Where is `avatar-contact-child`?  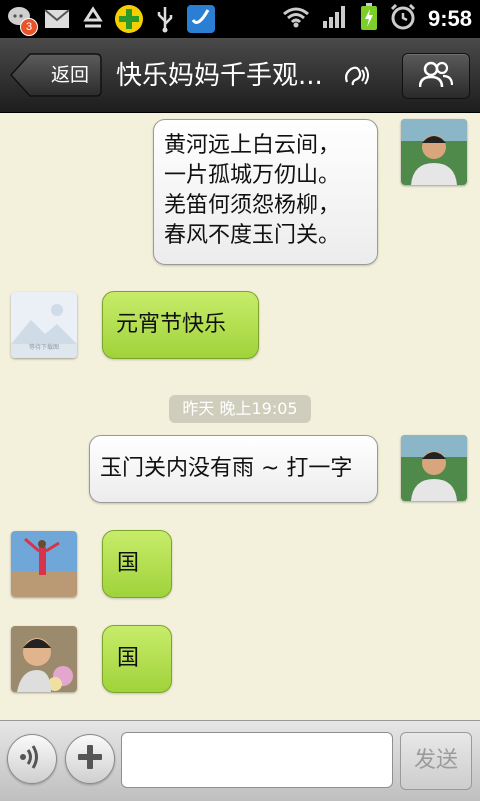 avatar-contact-child is located at coordinates (44, 659).